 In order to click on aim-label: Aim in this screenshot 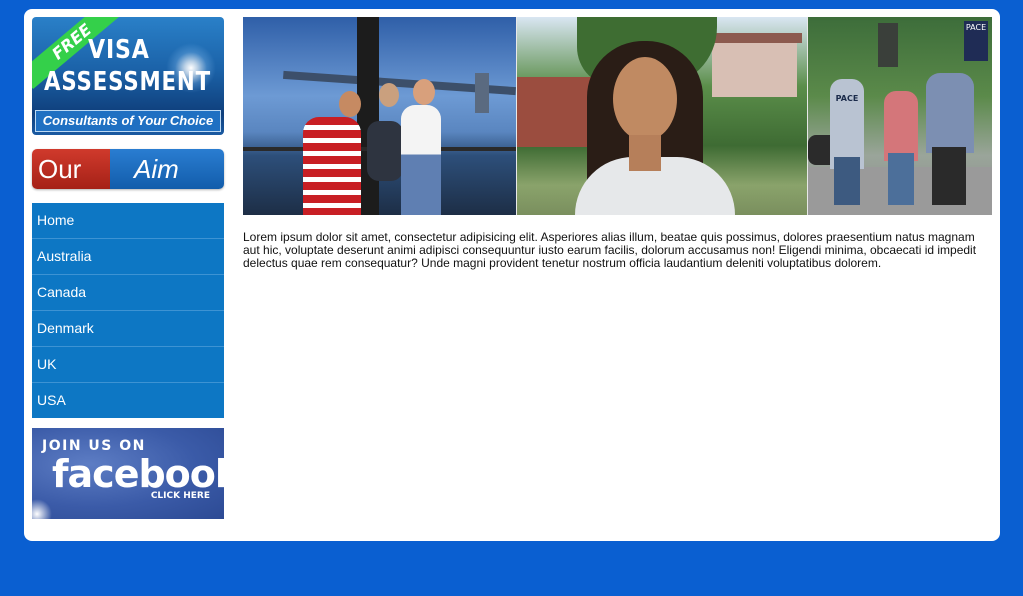, I will do `click(167, 169)`.